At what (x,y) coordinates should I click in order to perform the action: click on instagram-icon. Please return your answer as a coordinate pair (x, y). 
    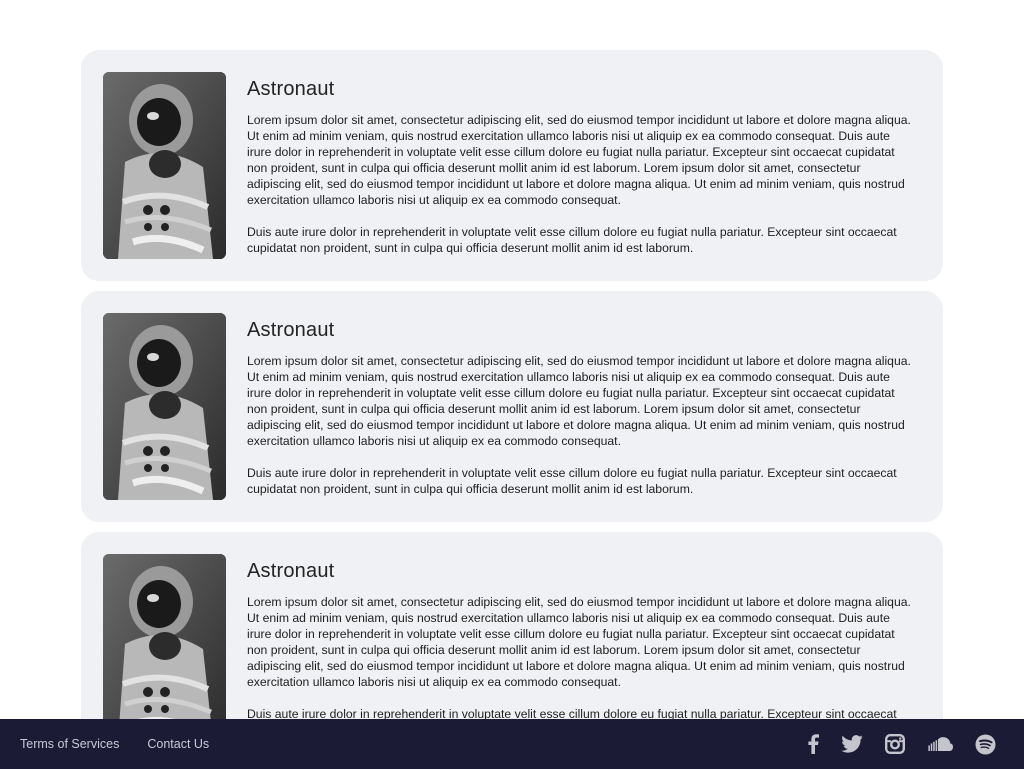
    Looking at the image, I should click on (895, 744).